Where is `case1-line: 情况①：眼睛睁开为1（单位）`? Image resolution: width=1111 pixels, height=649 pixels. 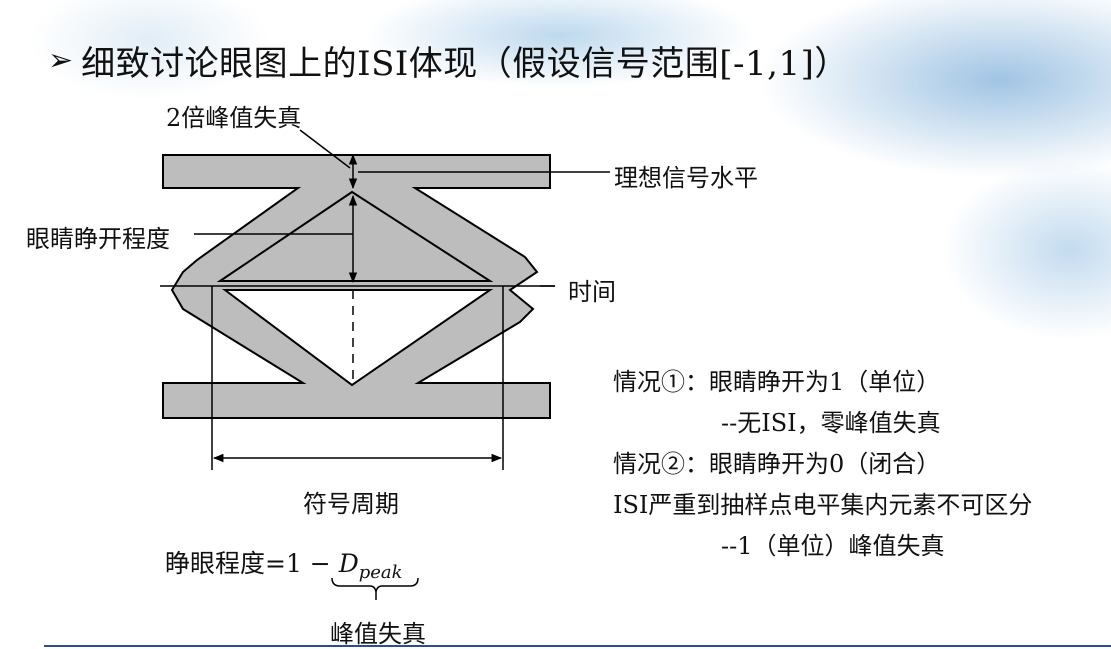 case1-line: 情况①：眼睛睁开为1（单位） is located at coordinates (777, 382).